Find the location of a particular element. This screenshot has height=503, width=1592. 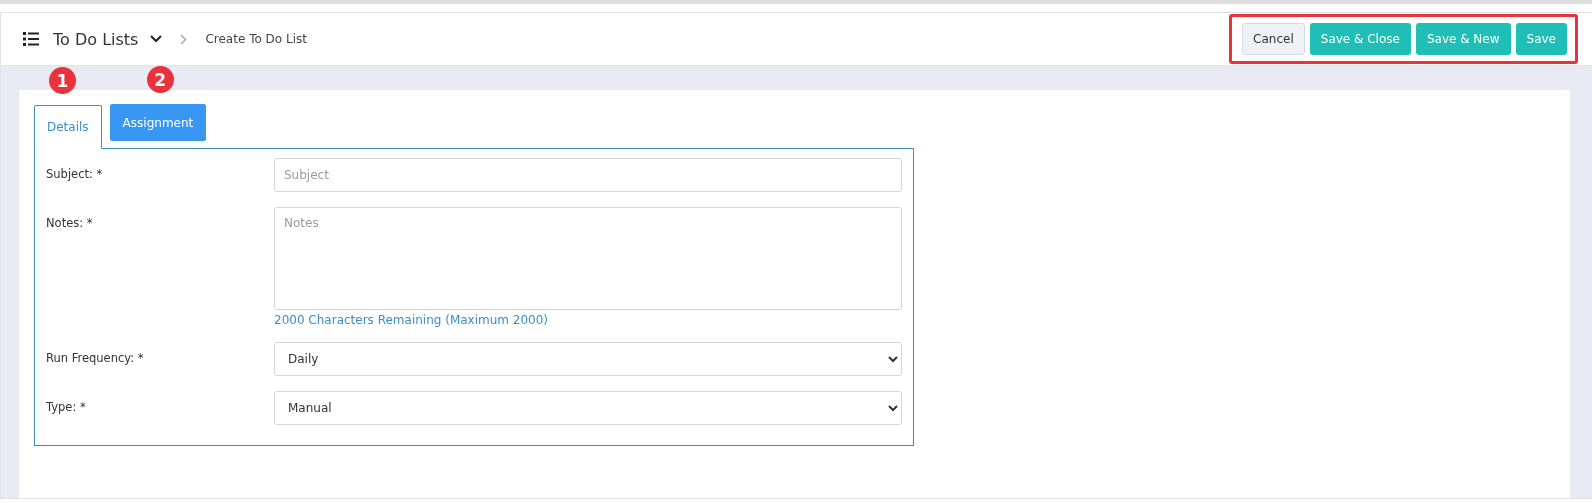

cancel-button: Cancel is located at coordinates (1273, 39).